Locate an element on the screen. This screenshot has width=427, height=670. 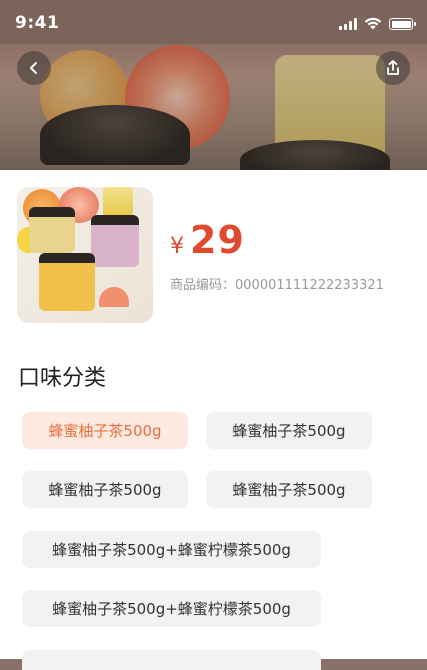
flavor-section-title: 口味分类 is located at coordinates (62, 378).